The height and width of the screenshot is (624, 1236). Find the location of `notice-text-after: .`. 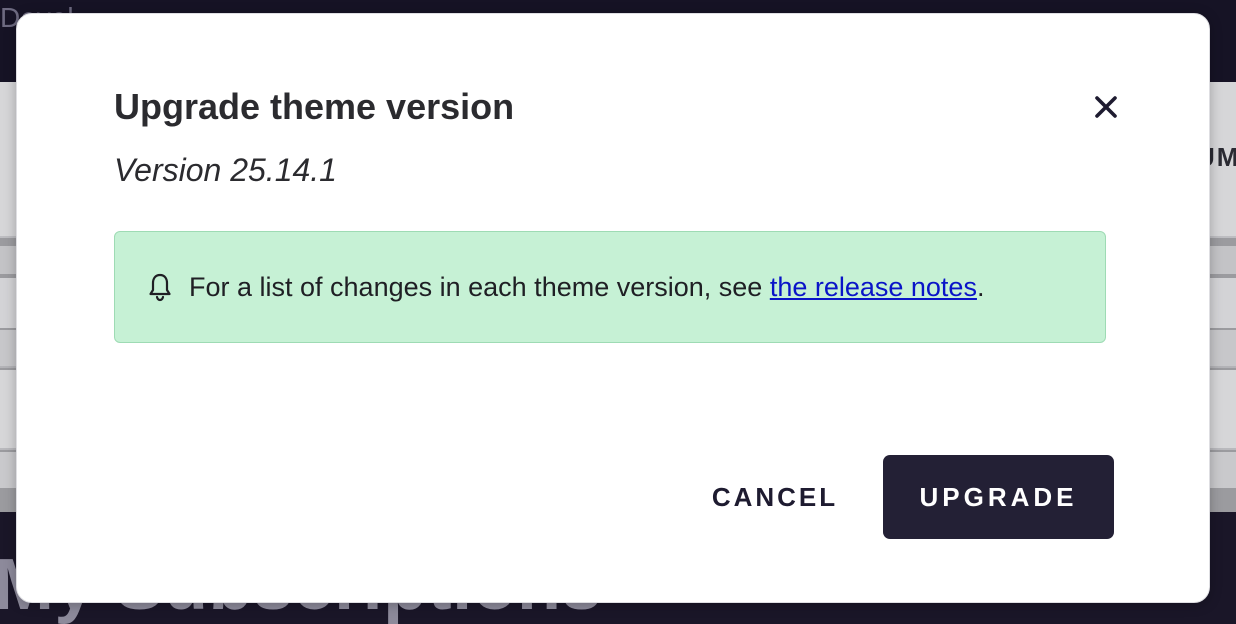

notice-text-after: . is located at coordinates (980, 286).